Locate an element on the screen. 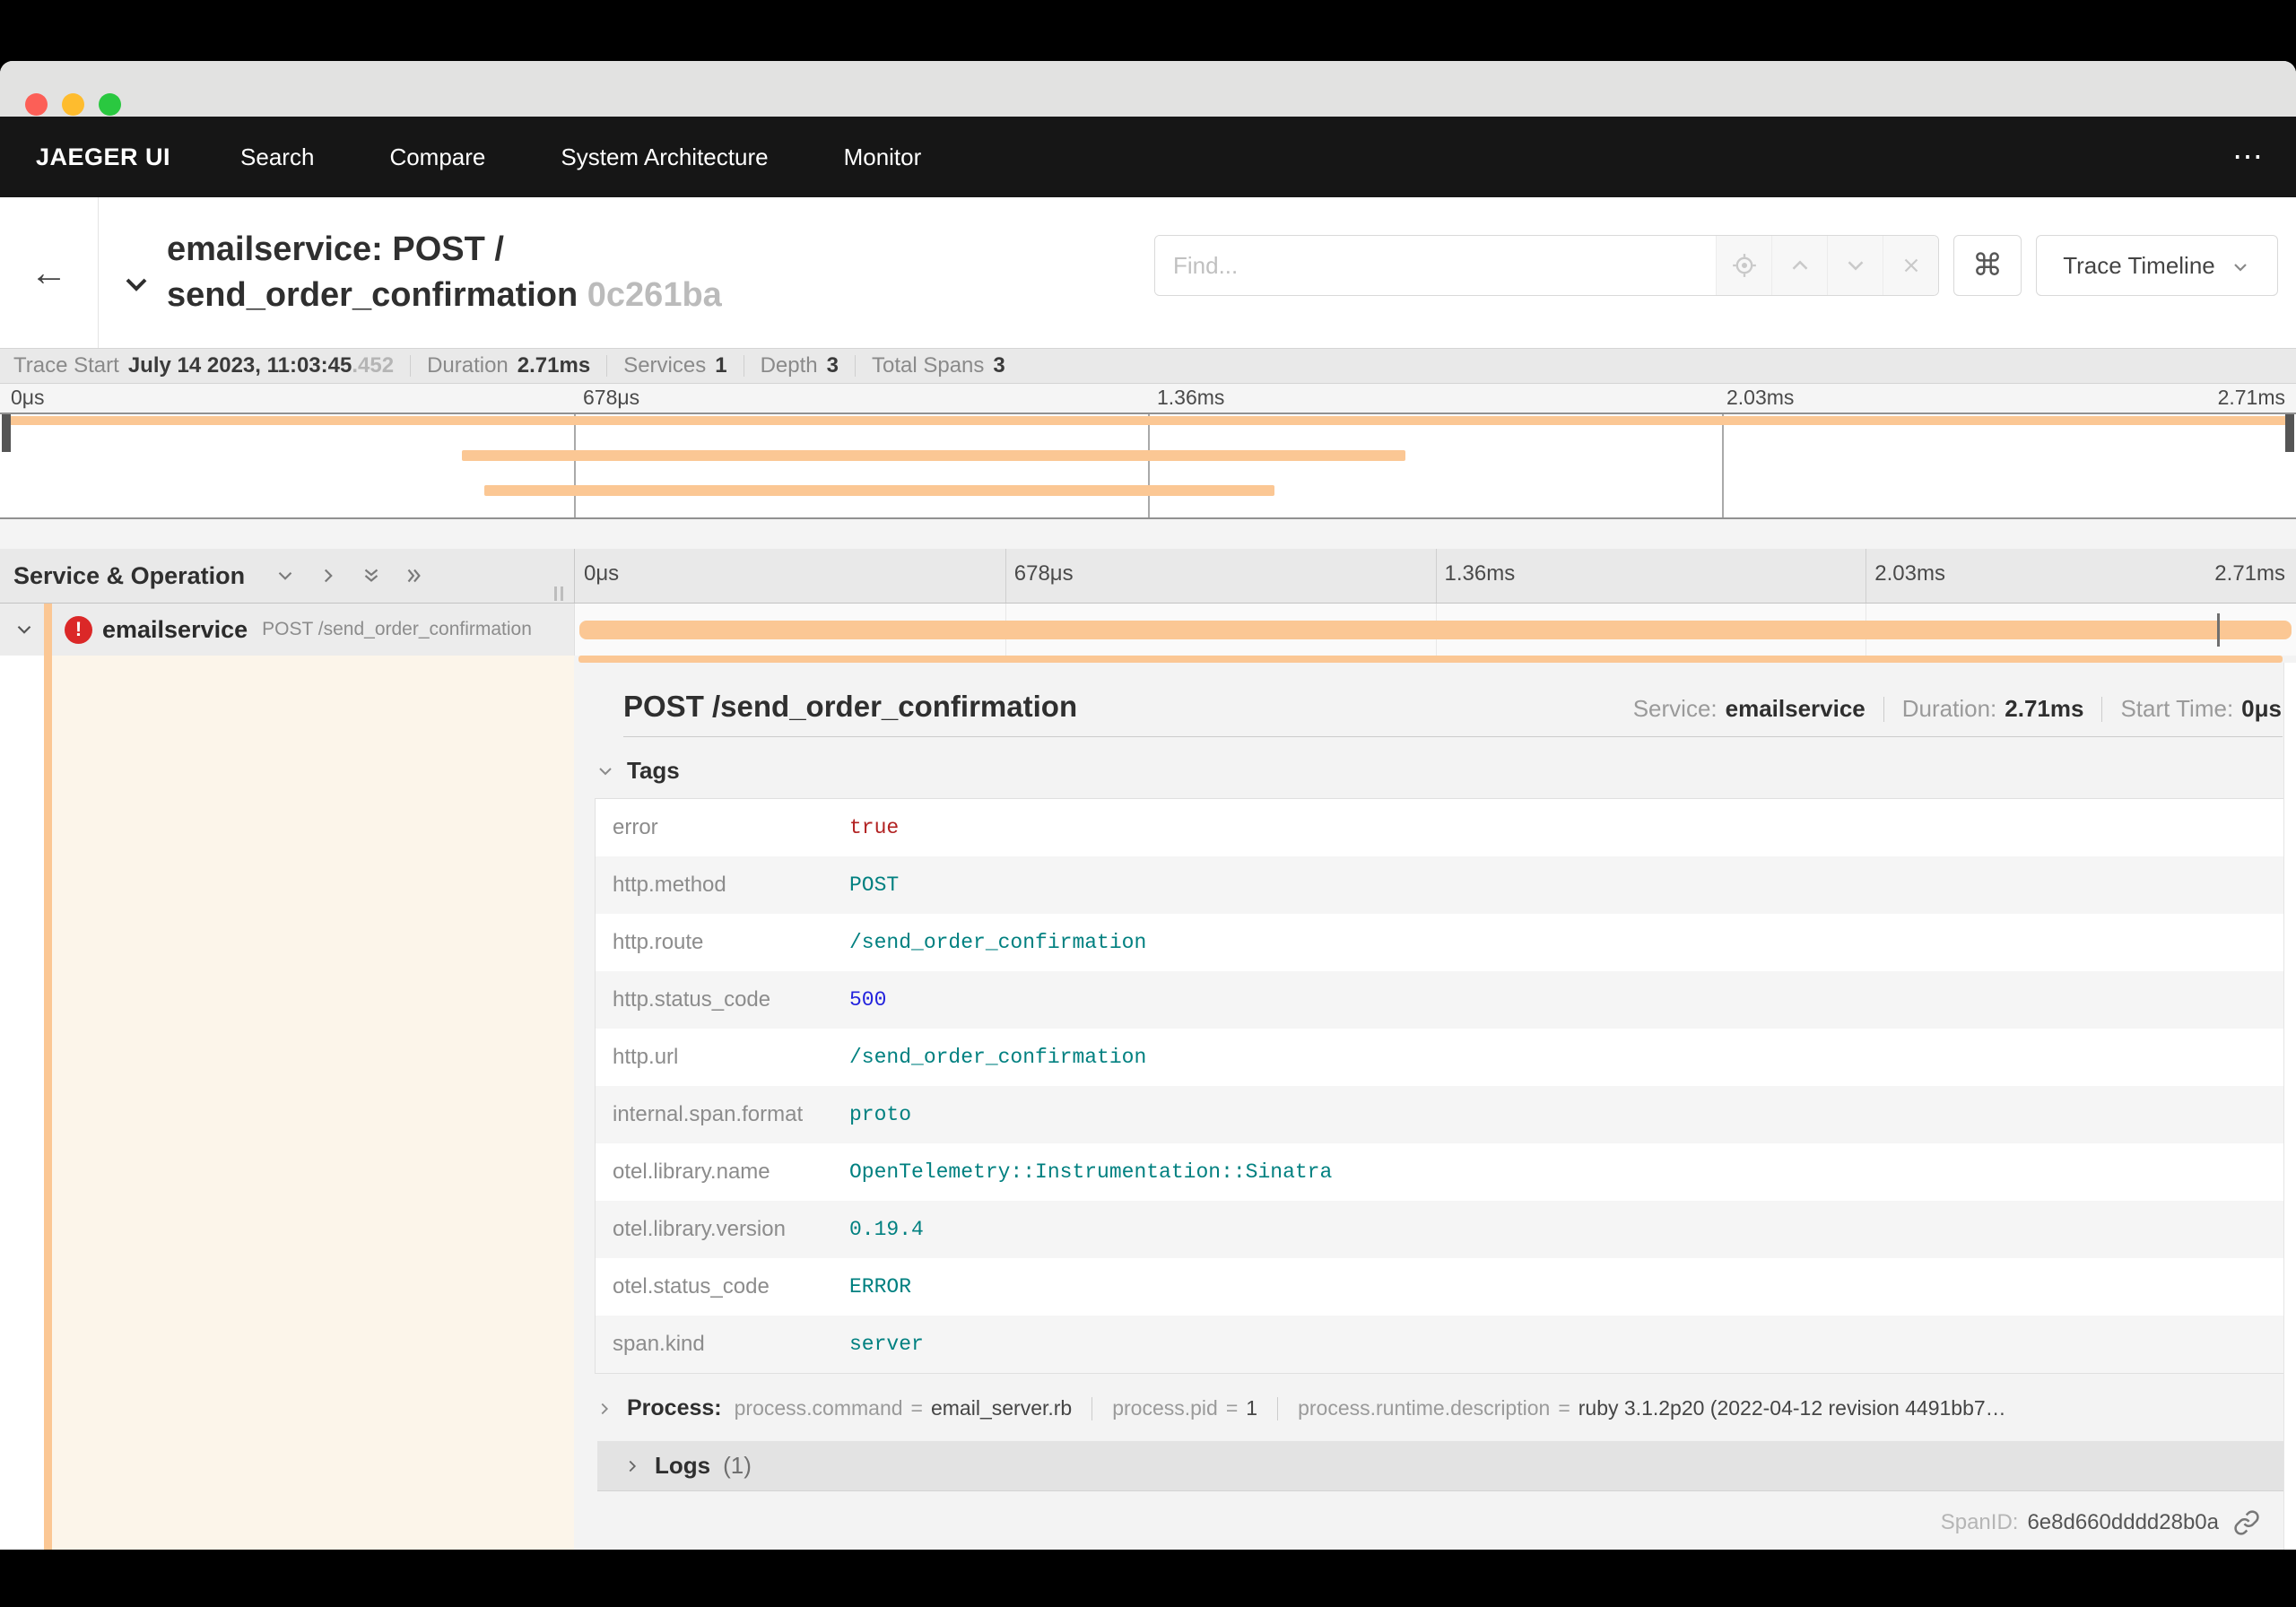  collapse-all-icon is located at coordinates (371, 575).